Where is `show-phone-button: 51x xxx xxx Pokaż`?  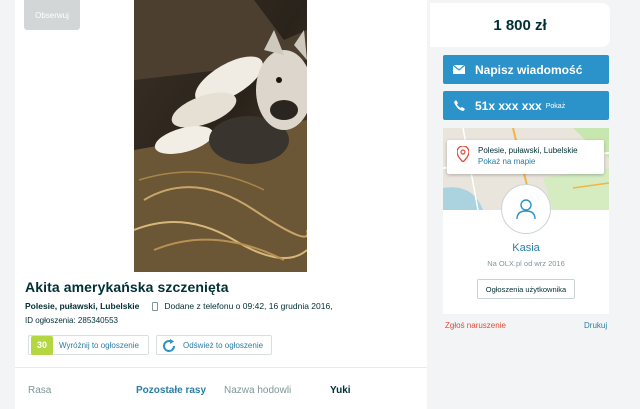 show-phone-button: 51x xxx xxx Pokaż is located at coordinates (526, 105).